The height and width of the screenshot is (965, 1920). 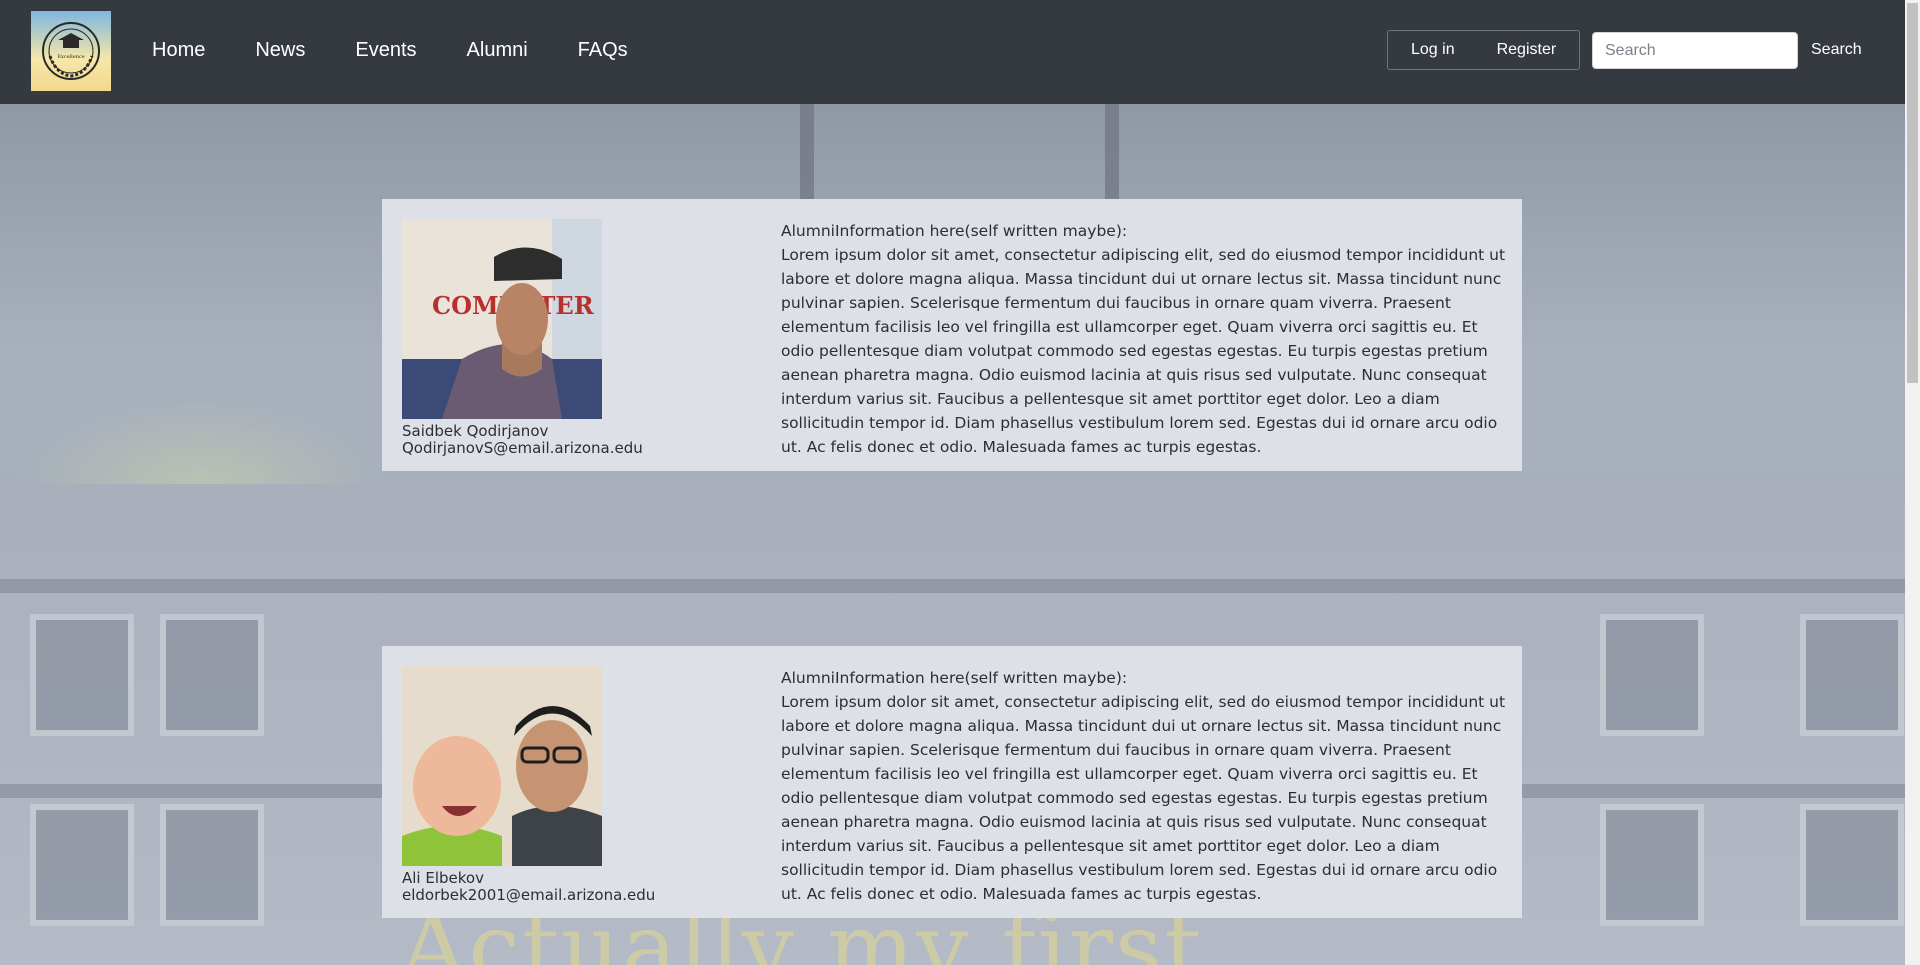 What do you see at coordinates (475, 431) in the screenshot?
I see `alumni-name: Saidbek Qodirjanov` at bounding box center [475, 431].